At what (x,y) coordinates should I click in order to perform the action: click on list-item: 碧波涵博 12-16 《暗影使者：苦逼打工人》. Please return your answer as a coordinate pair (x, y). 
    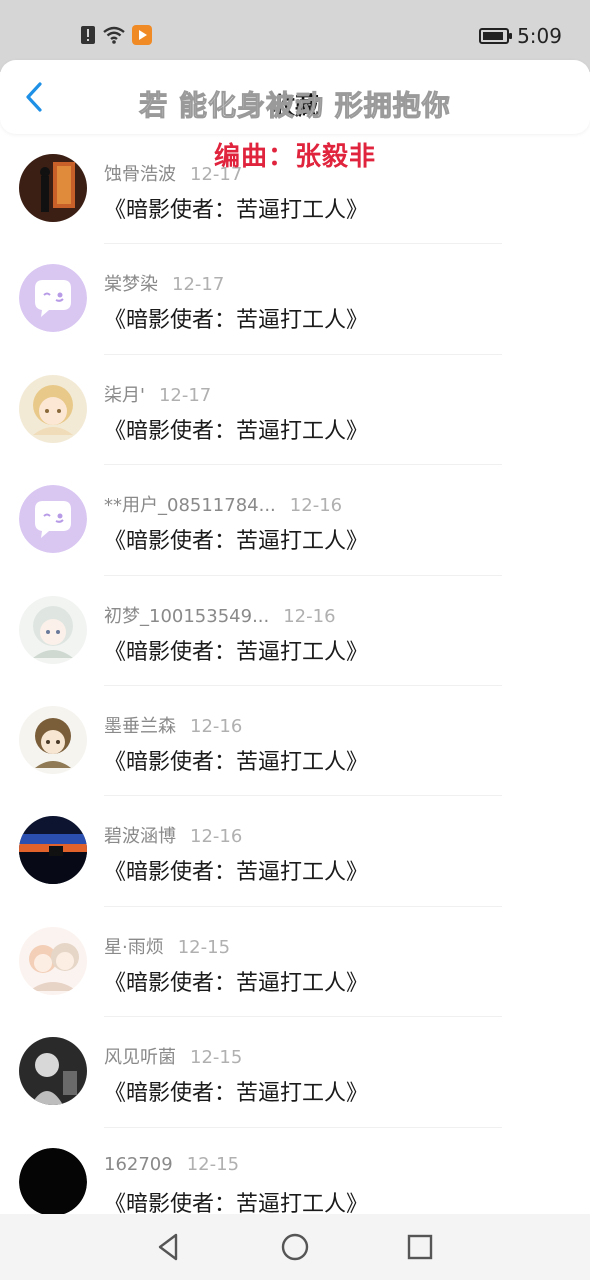
    Looking at the image, I should click on (295, 851).